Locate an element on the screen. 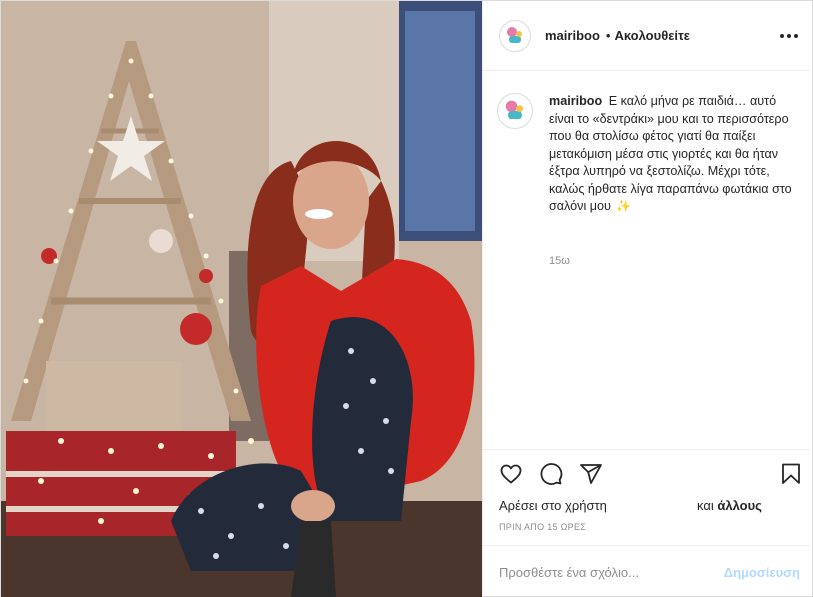  following-label: Ακολουθείτε is located at coordinates (652, 35).